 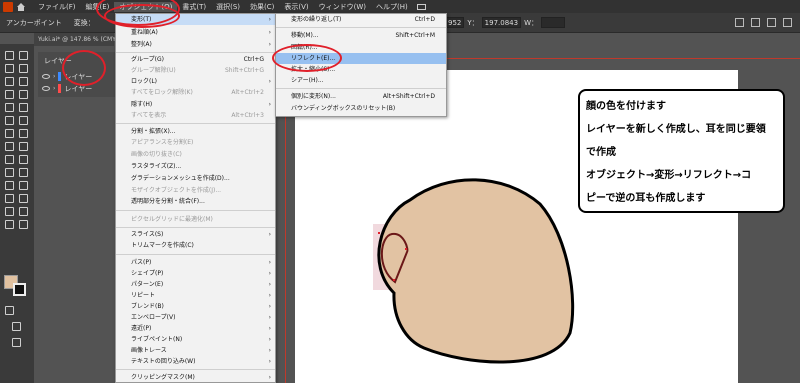 I want to click on menu-item-pattern: パターン(E) ›, so click(x=195, y=284).